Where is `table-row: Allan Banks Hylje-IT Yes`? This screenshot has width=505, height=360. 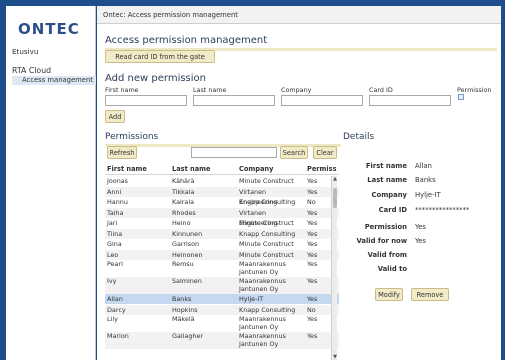
table-row: Allan Banks Hylje-IT Yes is located at coordinates (222, 299).